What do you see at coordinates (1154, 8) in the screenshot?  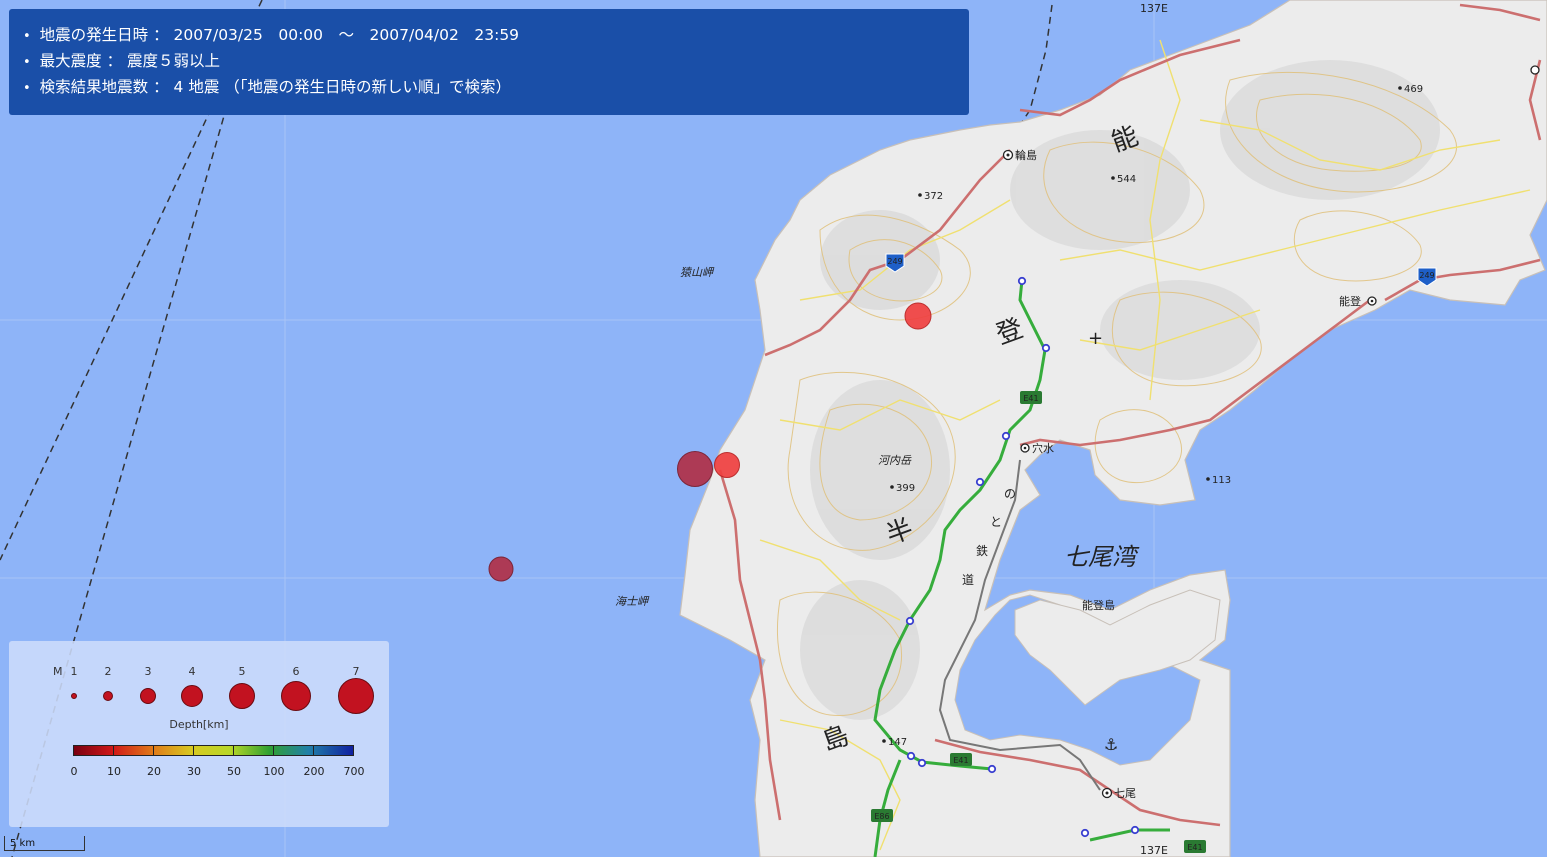 I see `meridian-label-top: 137E` at bounding box center [1154, 8].